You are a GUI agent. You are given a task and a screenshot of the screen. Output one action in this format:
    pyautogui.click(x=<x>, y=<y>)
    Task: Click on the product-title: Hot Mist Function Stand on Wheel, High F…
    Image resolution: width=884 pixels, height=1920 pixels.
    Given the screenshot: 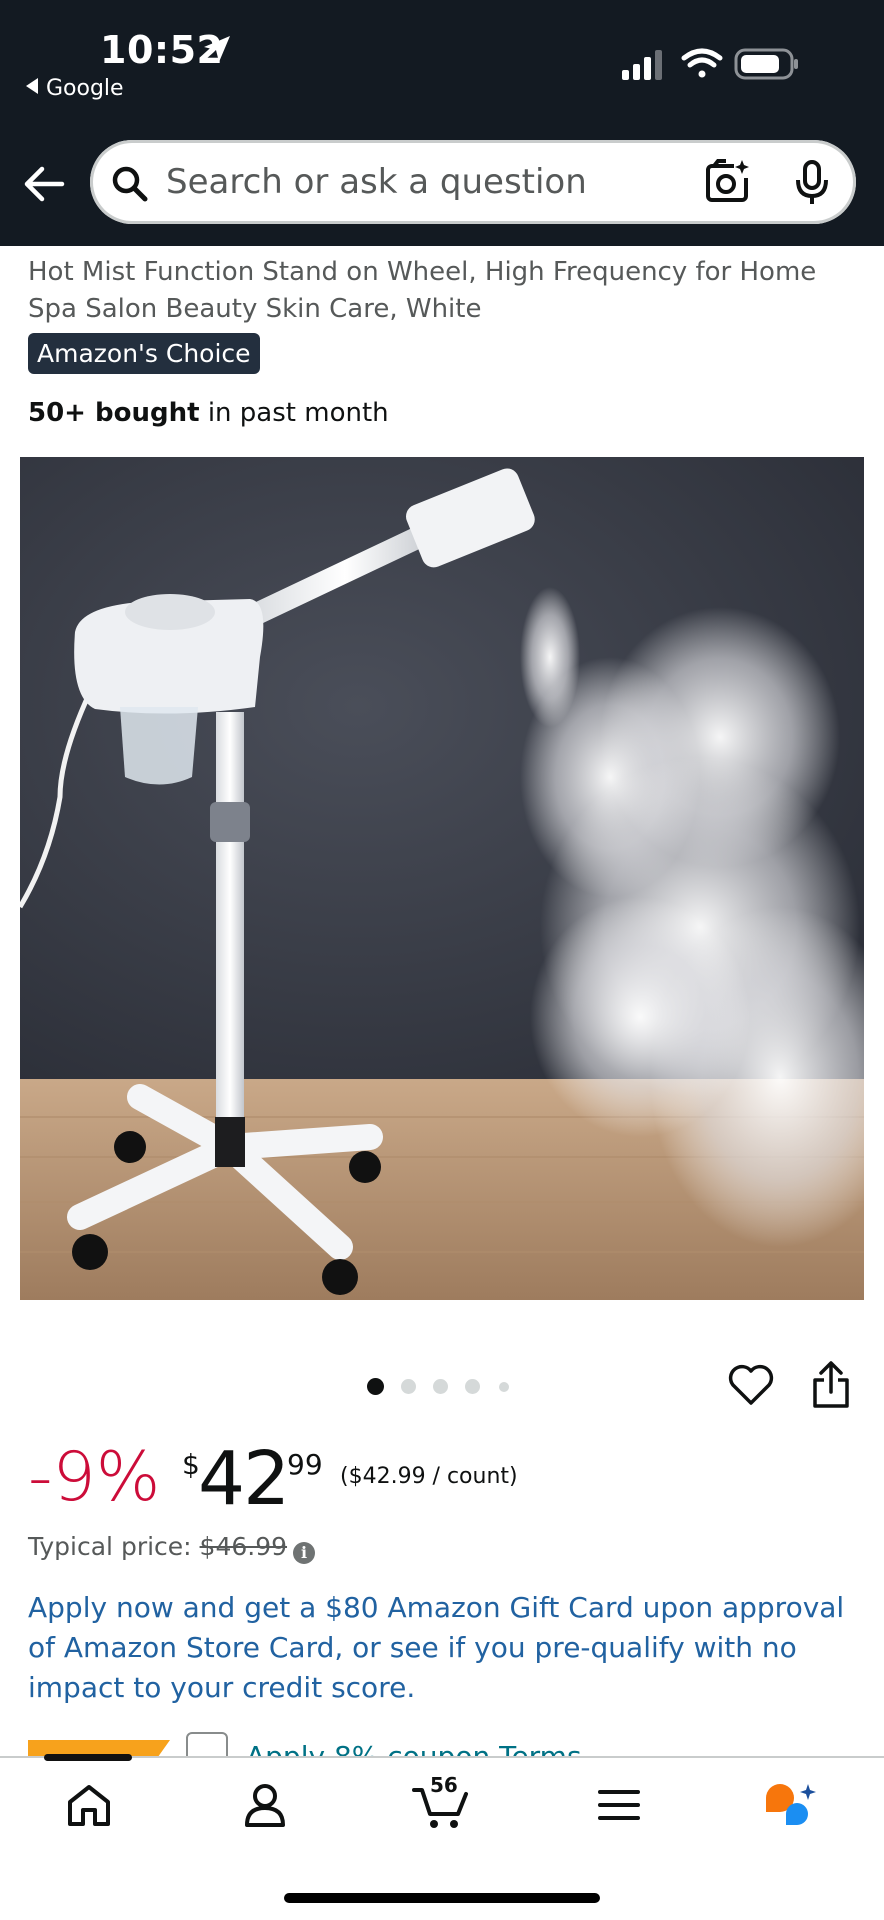 What is the action you would take?
    pyautogui.click(x=438, y=291)
    